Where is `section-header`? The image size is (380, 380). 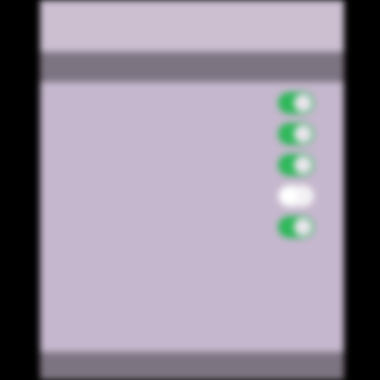
section-header is located at coordinates (192, 67).